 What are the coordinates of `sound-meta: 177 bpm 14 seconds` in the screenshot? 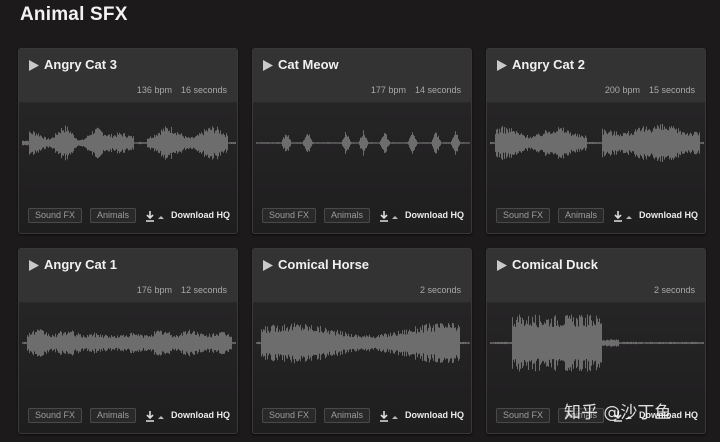 It's located at (416, 90).